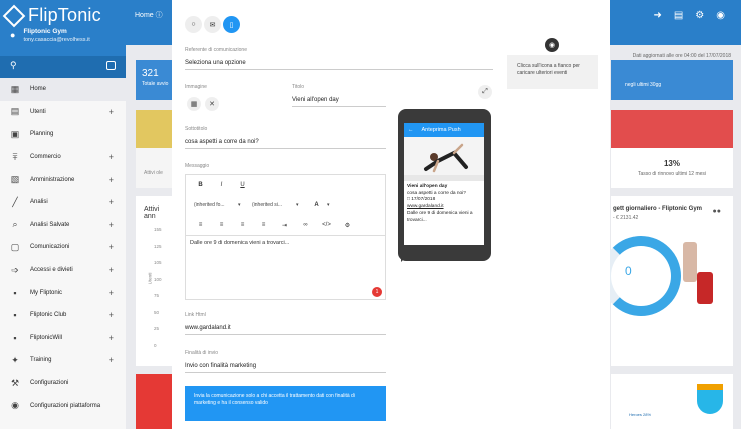 Image resolution: width=741 pixels, height=429 pixels. What do you see at coordinates (51, 15) in the screenshot?
I see `app-logo: FlipTonic` at bounding box center [51, 15].